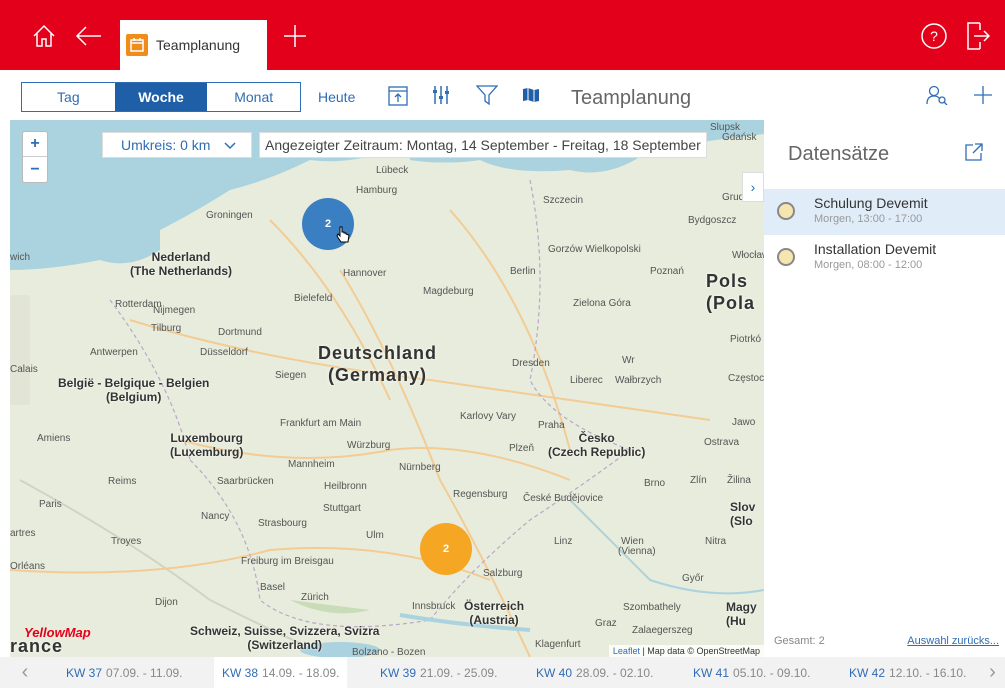  Describe the element at coordinates (68, 97) in the screenshot. I see `view-day-button: Tag` at that location.